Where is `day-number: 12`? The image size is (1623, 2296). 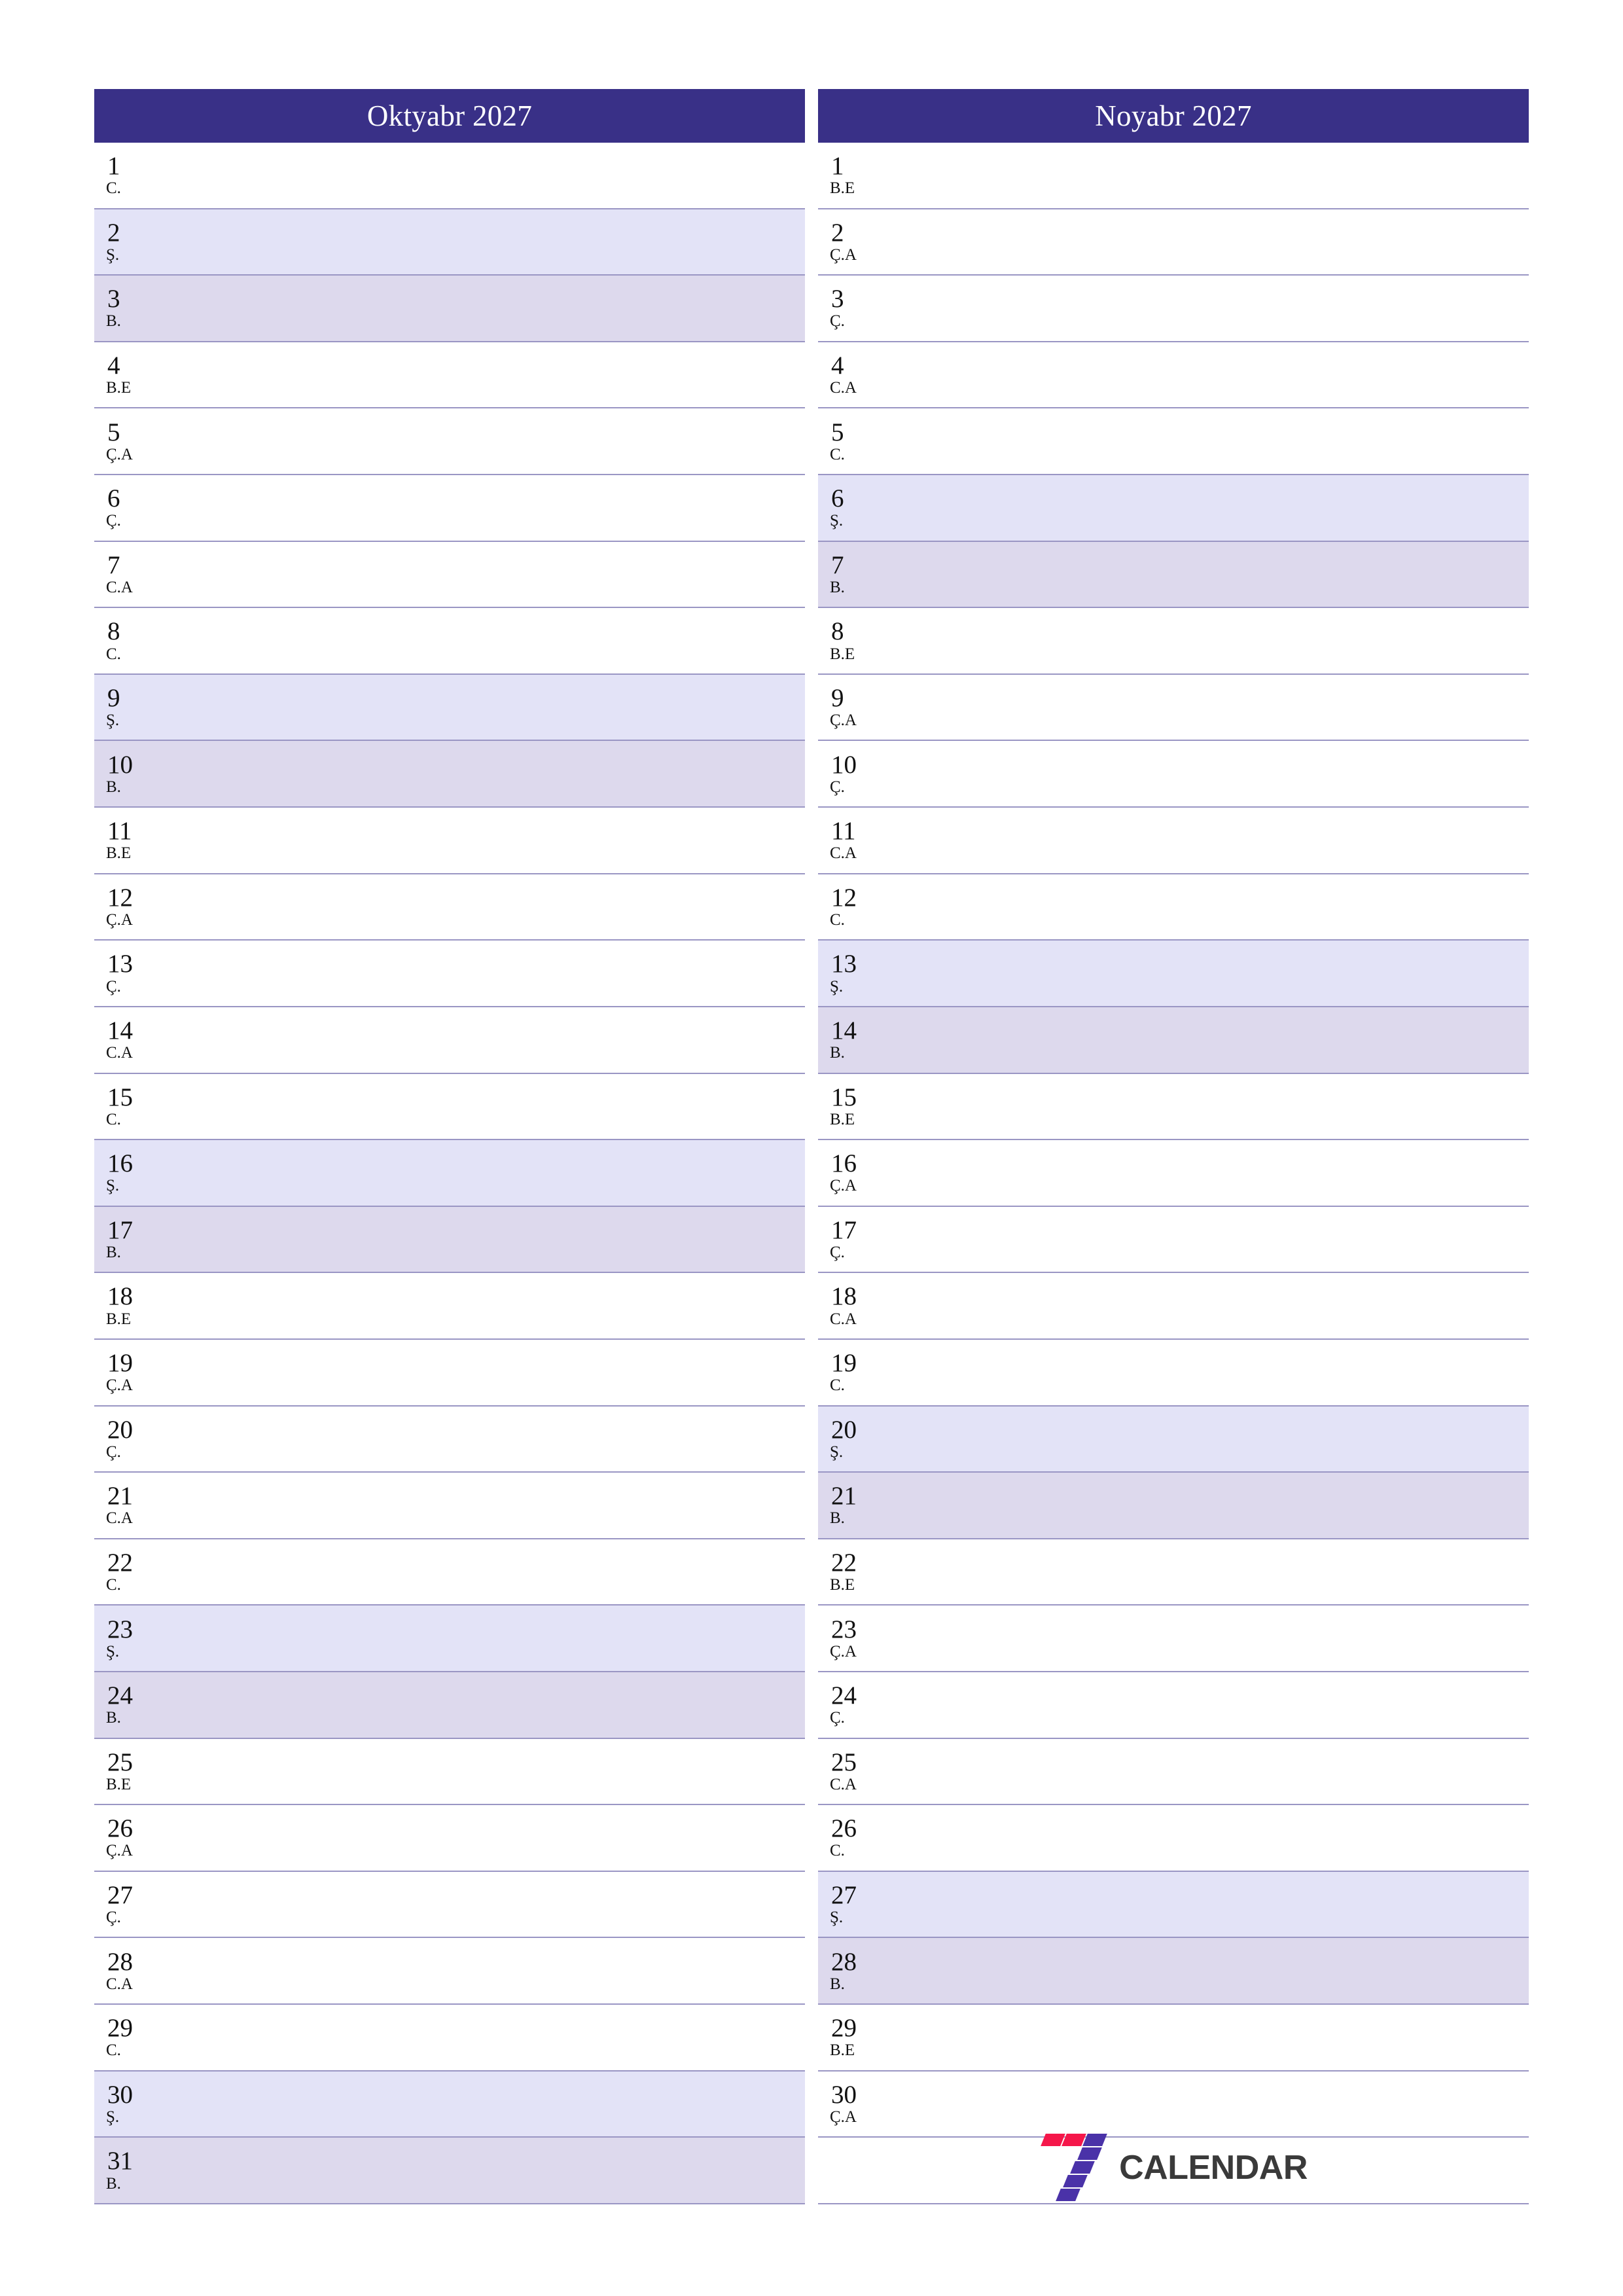
day-number: 12 is located at coordinates (844, 897).